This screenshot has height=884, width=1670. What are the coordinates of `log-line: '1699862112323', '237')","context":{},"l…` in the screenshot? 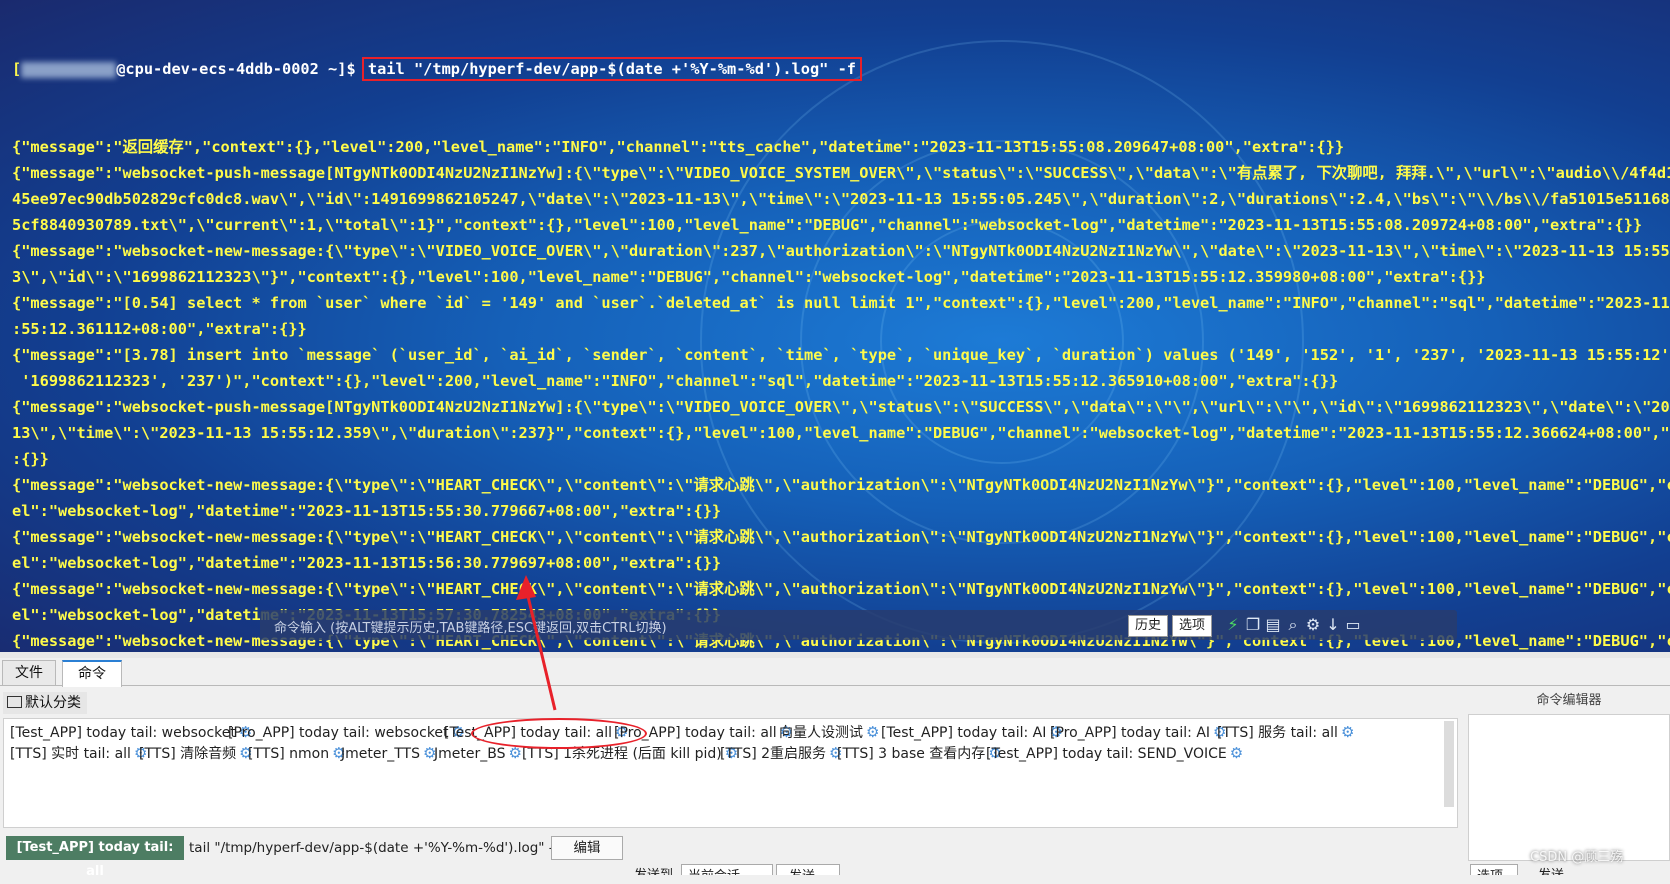 It's located at (675, 381).